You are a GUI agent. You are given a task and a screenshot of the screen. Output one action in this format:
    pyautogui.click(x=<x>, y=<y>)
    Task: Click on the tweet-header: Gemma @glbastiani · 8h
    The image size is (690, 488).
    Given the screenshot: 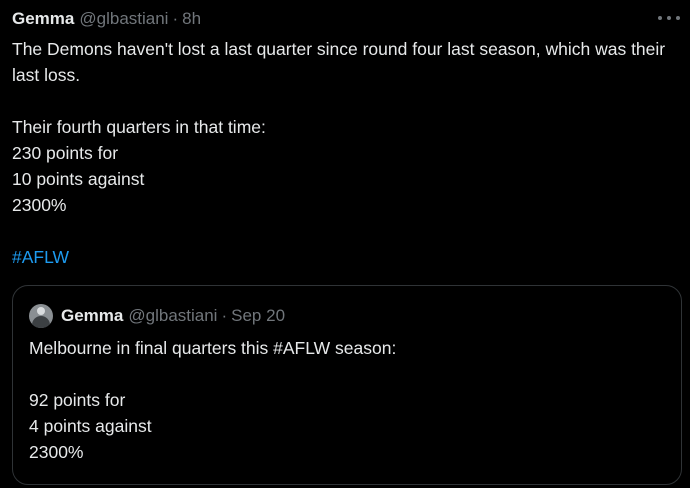 What is the action you would take?
    pyautogui.click(x=331, y=19)
    